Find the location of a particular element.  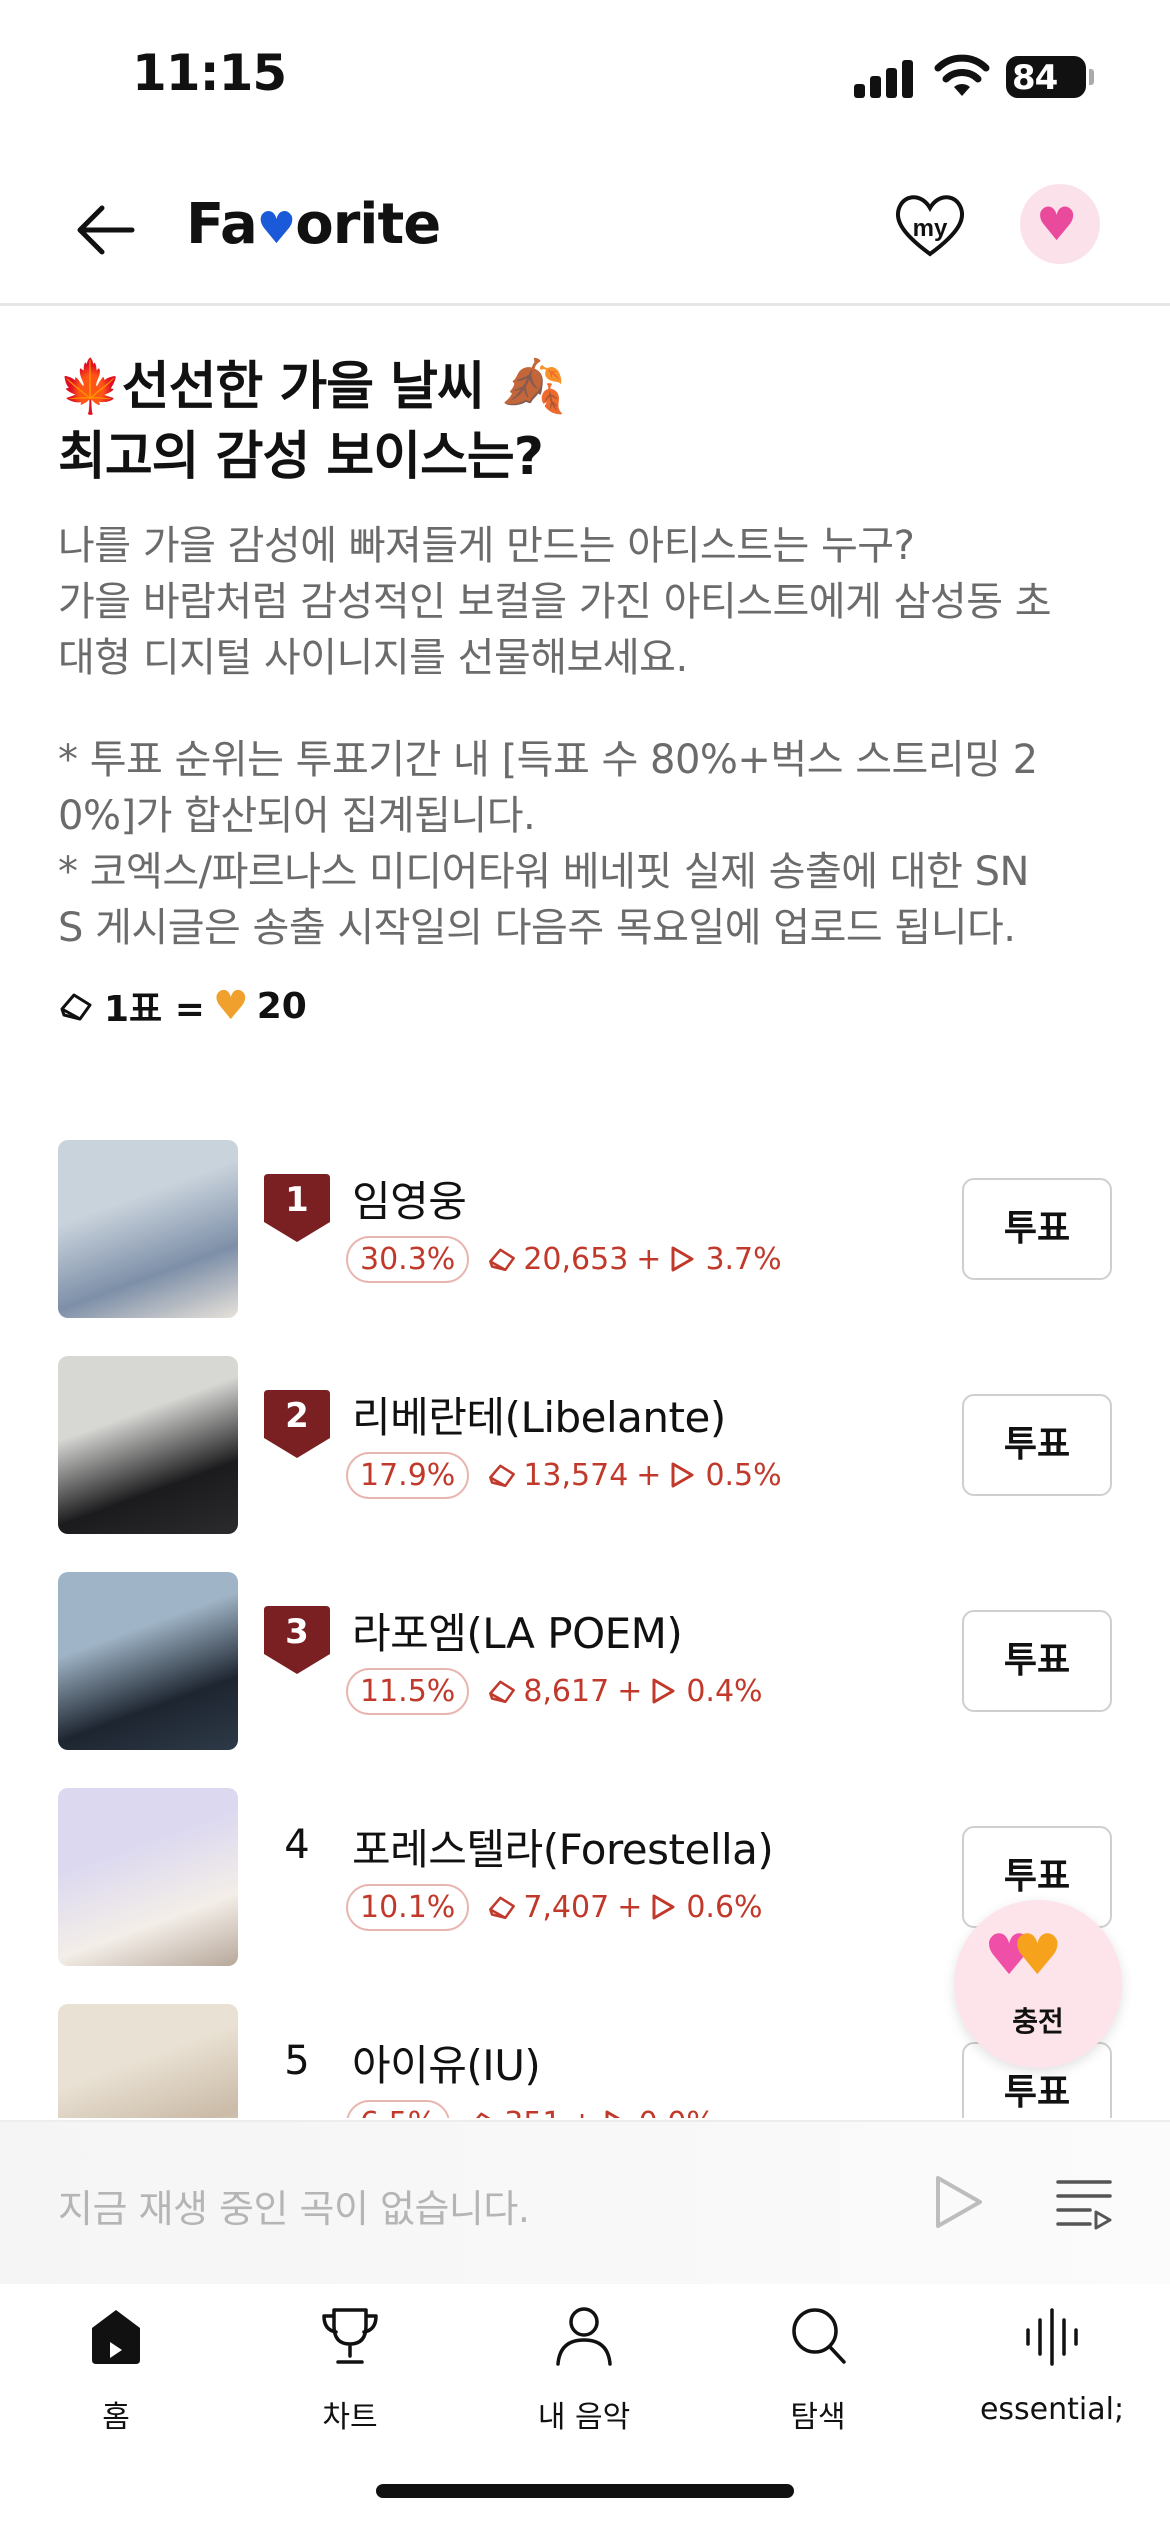

heart-wallet-button: ♥ is located at coordinates (1060, 224).